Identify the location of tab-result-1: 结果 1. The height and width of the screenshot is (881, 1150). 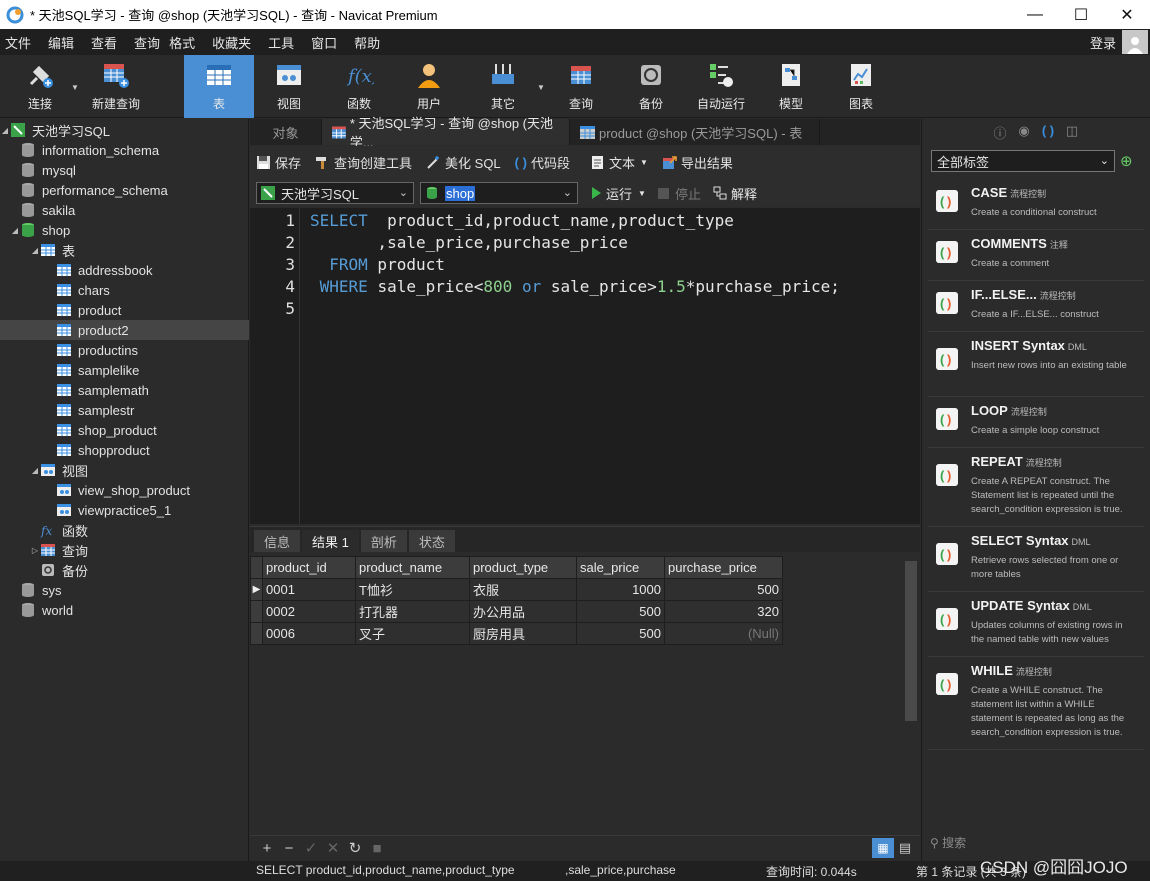
(330, 541).